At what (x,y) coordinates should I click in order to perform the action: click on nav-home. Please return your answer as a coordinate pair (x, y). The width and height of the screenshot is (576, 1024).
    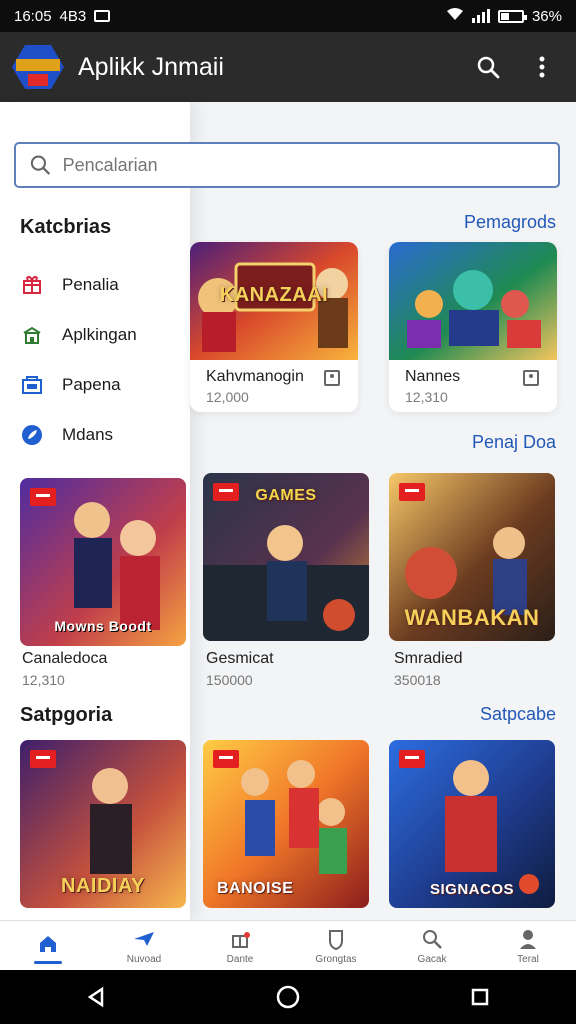
    Looking at the image, I should click on (48, 945).